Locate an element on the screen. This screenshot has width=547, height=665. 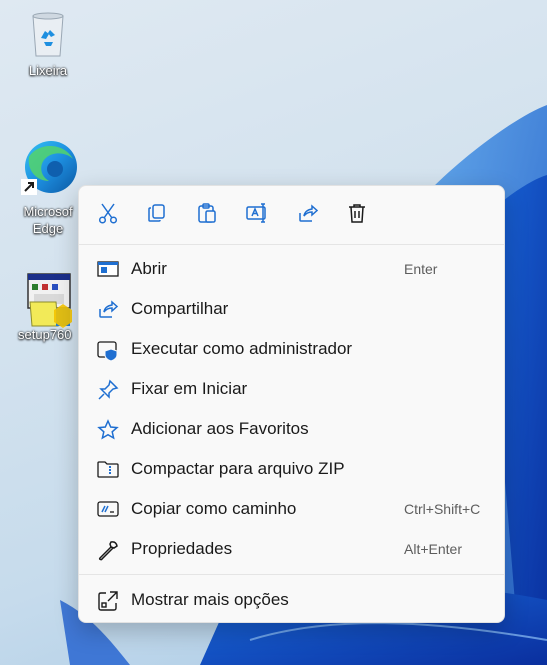
share-button is located at coordinates (307, 215).